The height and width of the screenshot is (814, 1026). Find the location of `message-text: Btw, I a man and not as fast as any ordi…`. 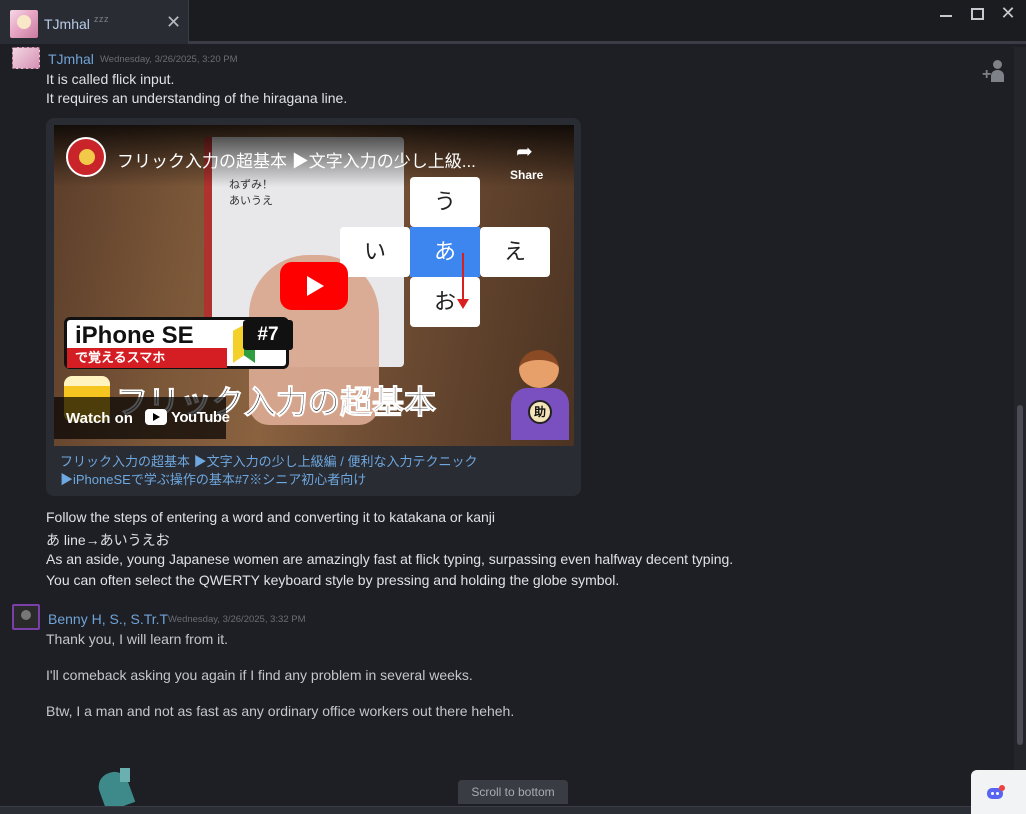

message-text: Btw, I a man and not as fast as any ordi… is located at coordinates (280, 711).